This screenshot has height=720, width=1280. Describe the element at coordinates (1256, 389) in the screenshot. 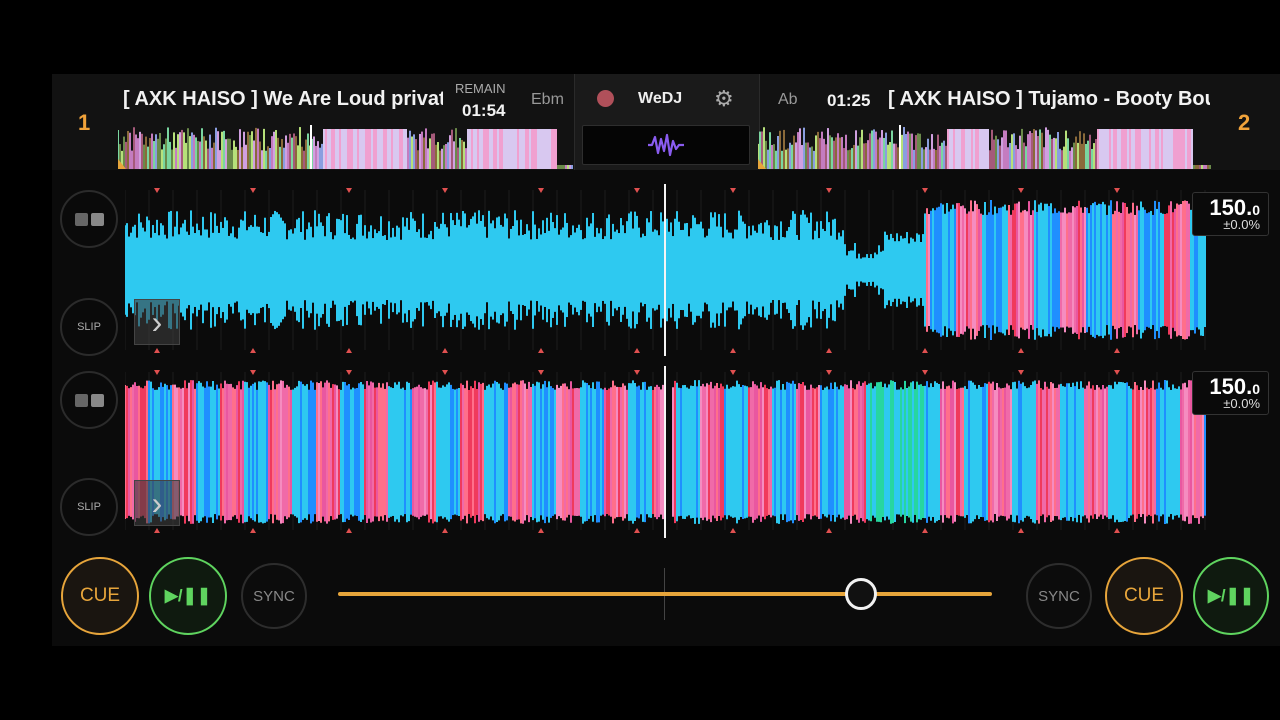

I see `deck-2-bpm-decimal: 0` at that location.